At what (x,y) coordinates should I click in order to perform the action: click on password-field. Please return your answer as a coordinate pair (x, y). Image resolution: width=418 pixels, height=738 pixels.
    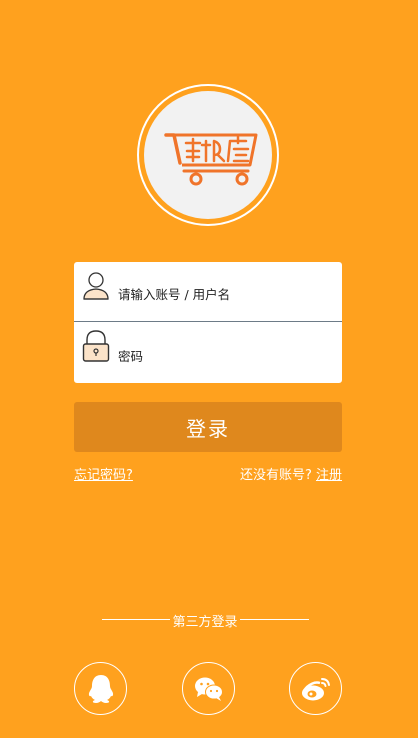
    Looking at the image, I should click on (208, 353).